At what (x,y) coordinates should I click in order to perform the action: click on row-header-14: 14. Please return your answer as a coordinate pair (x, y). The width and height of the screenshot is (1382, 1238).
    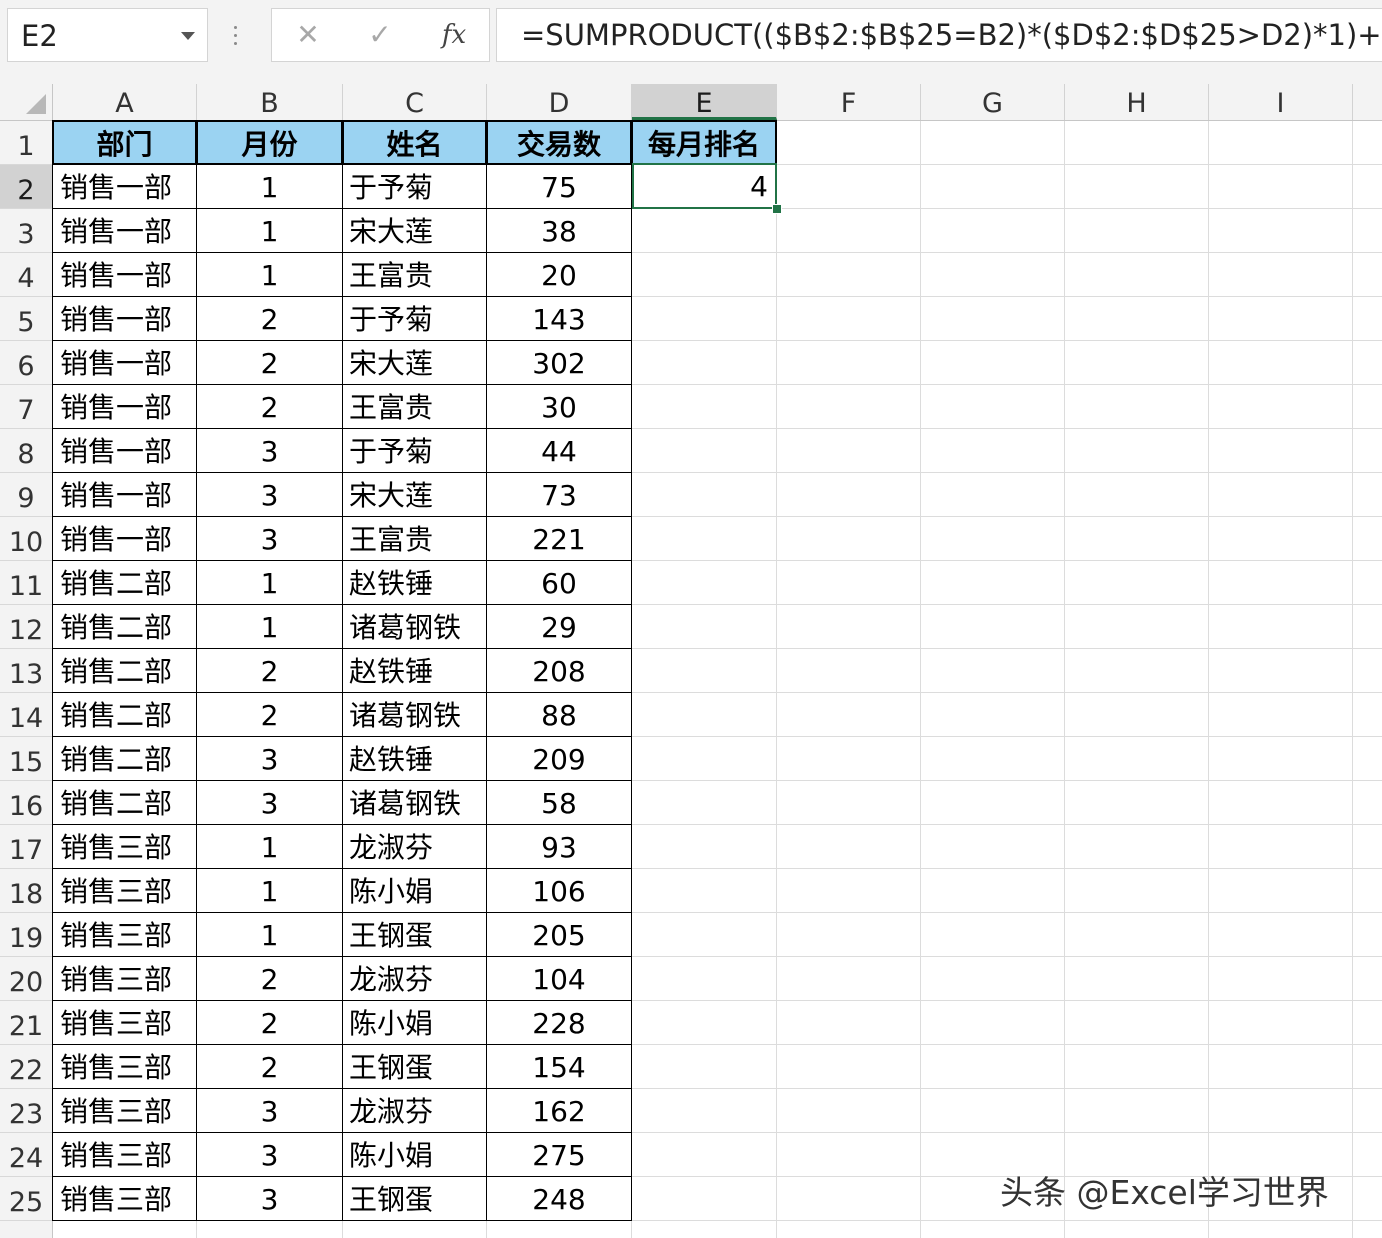
    Looking at the image, I should click on (26, 715).